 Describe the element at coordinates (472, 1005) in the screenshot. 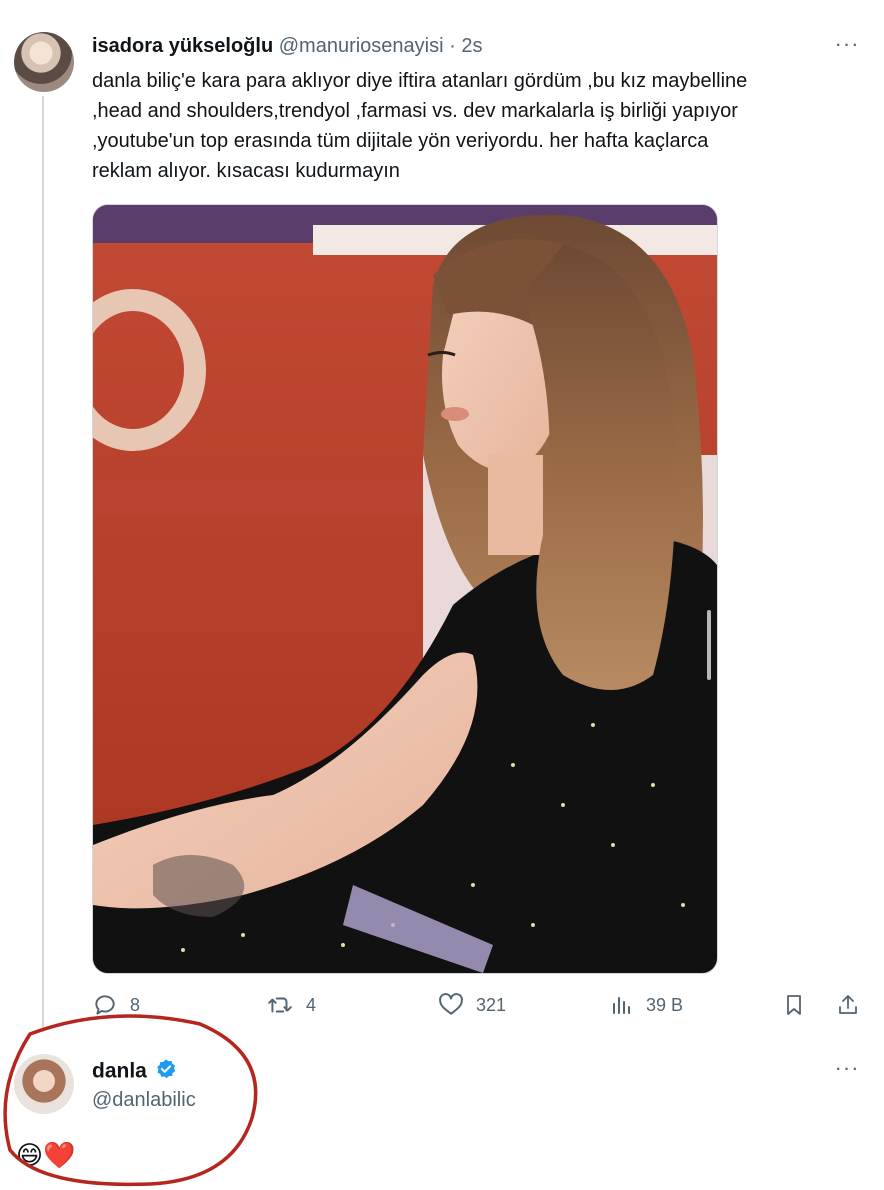

I see `like-button: 321` at that location.